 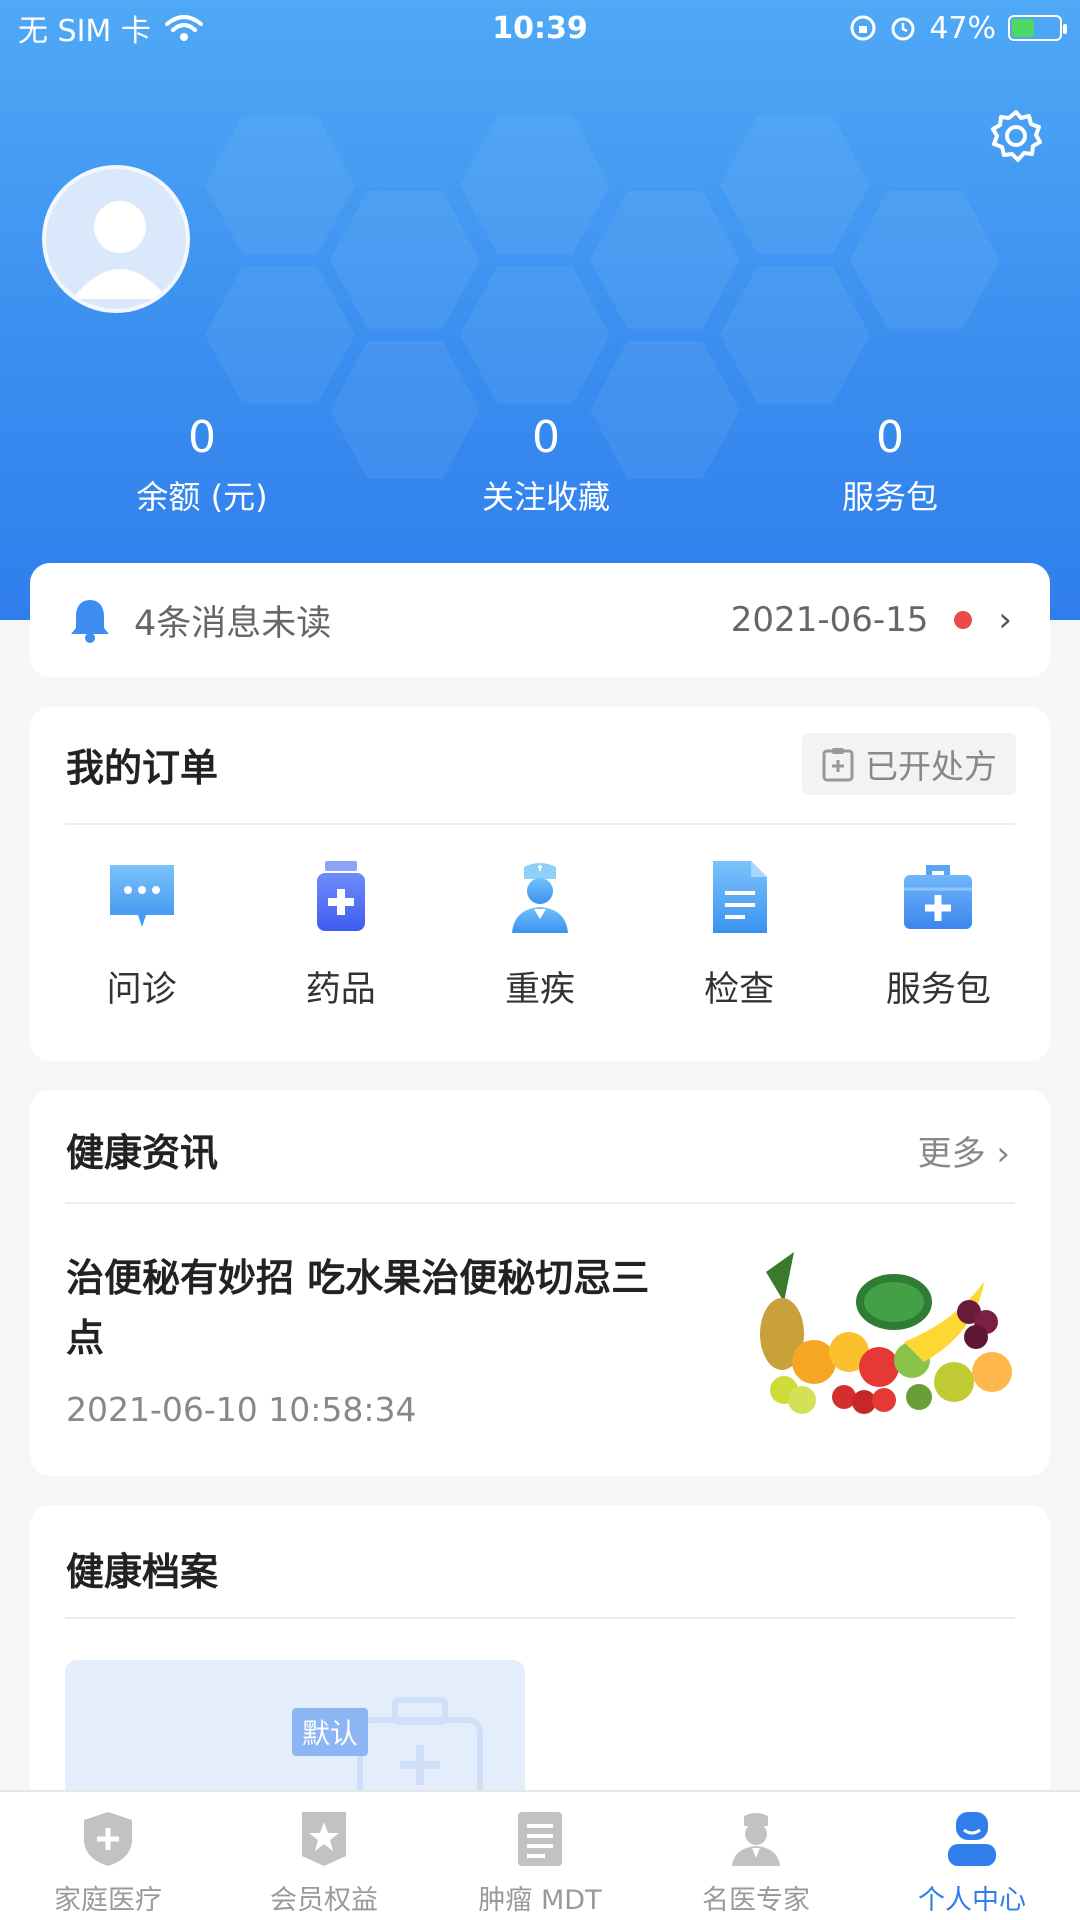 What do you see at coordinates (938, 934) in the screenshot?
I see `order-service-package: 服务包` at bounding box center [938, 934].